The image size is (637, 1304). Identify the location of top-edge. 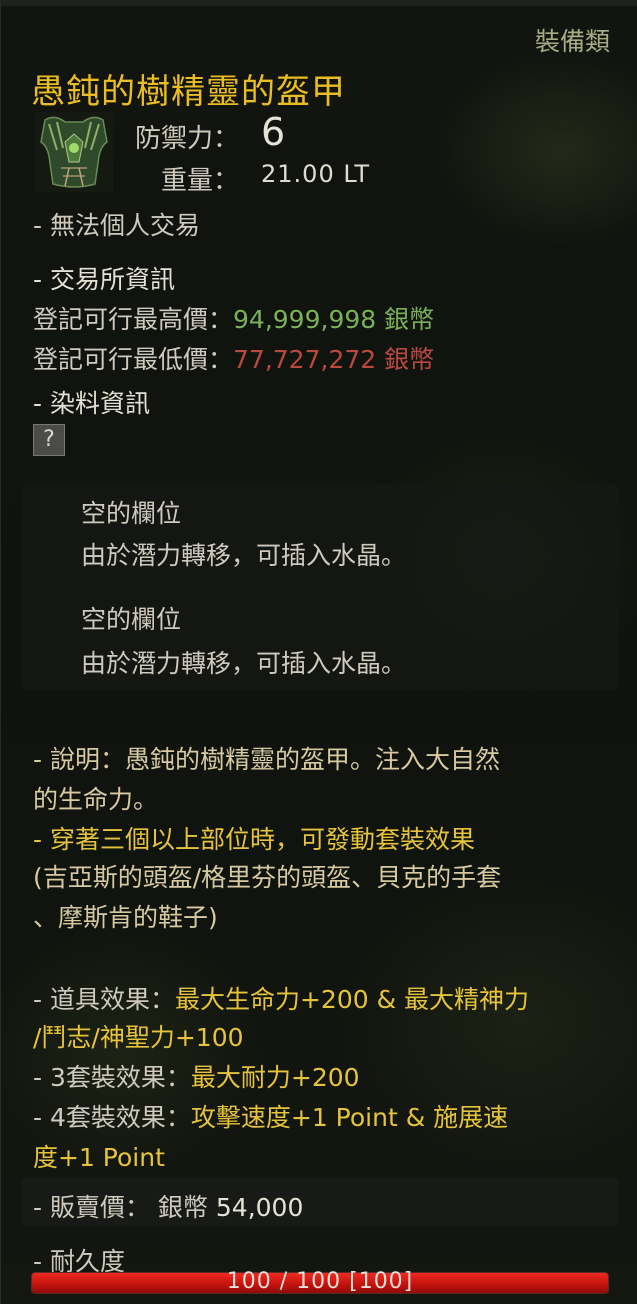
(319, 3).